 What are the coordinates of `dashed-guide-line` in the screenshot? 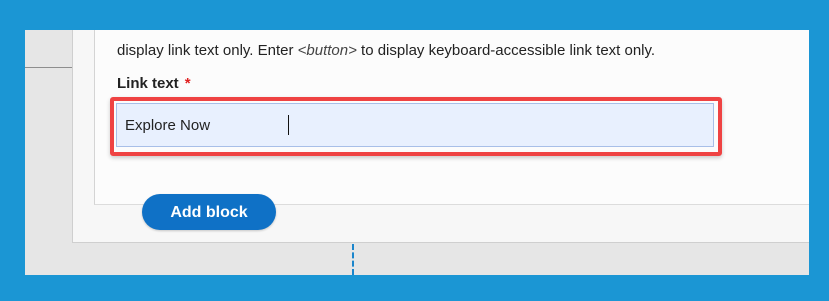 It's located at (353, 259).